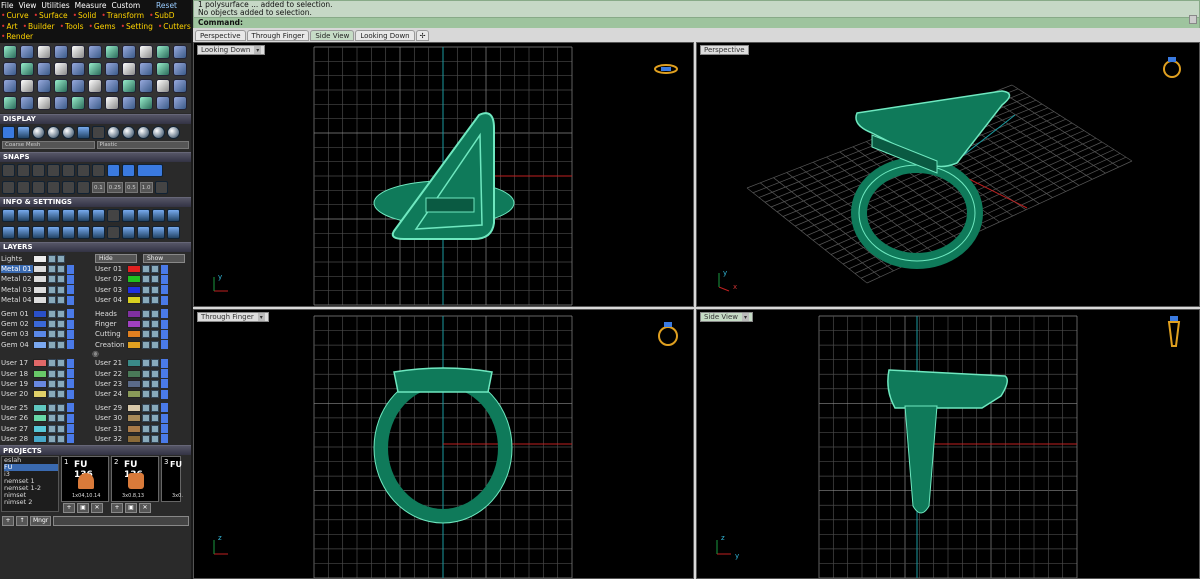 The height and width of the screenshot is (579, 1200). Describe the element at coordinates (17, 37) in the screenshot. I see `mode-render: Render` at that location.